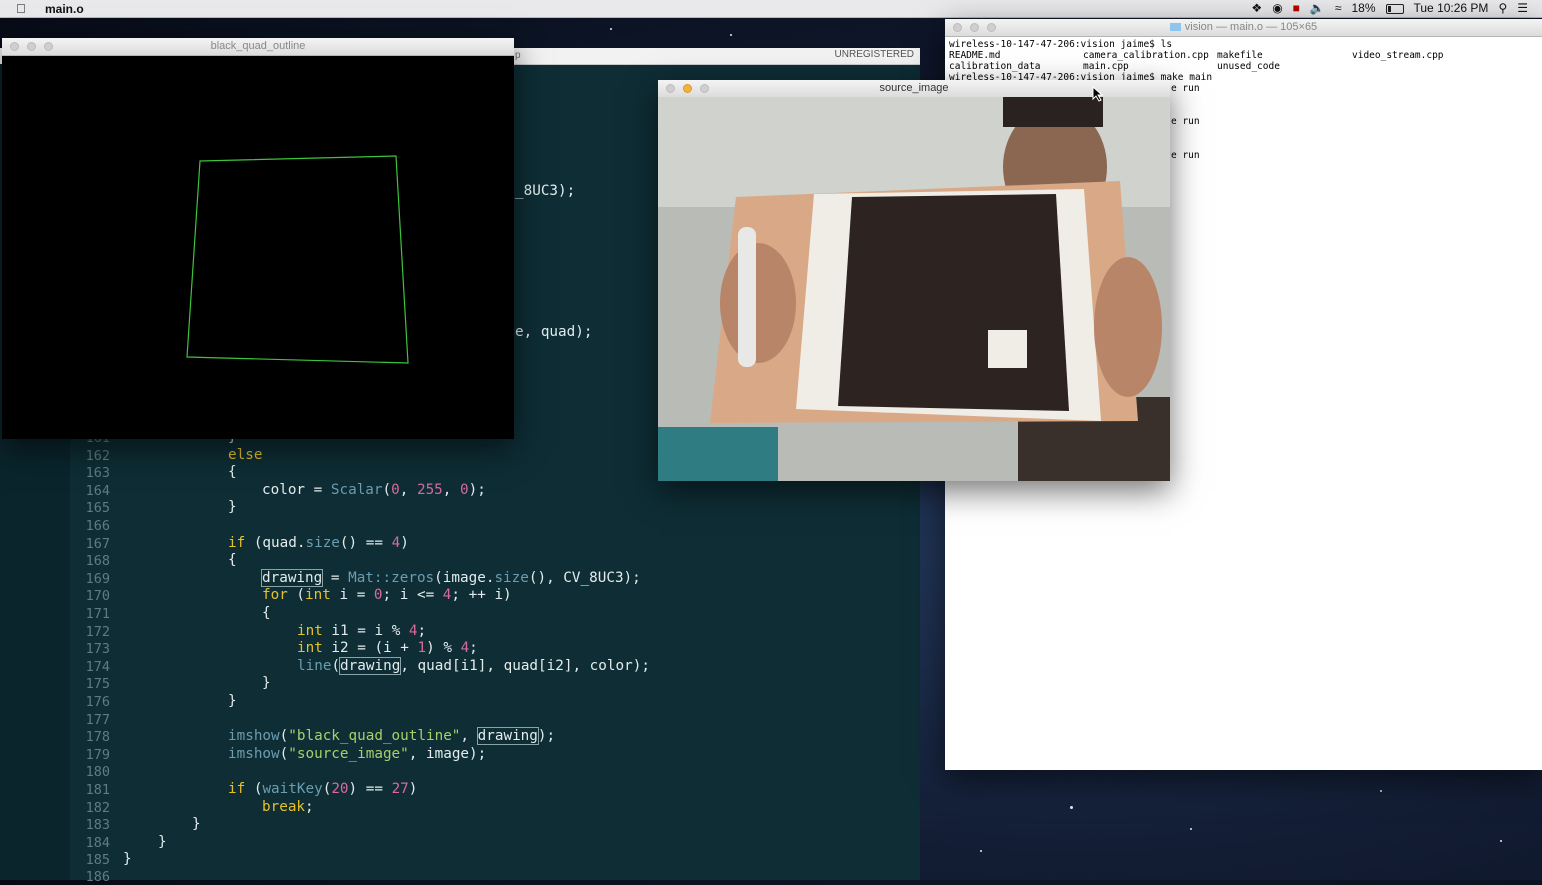 The image size is (1542, 885). Describe the element at coordinates (1240, 55) in the screenshot. I see `terminal-line: makefile` at that location.